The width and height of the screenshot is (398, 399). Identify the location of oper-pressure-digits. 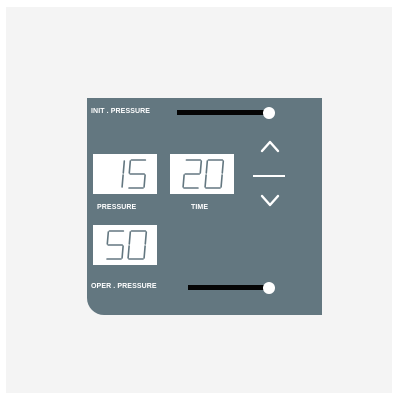
(127, 245).